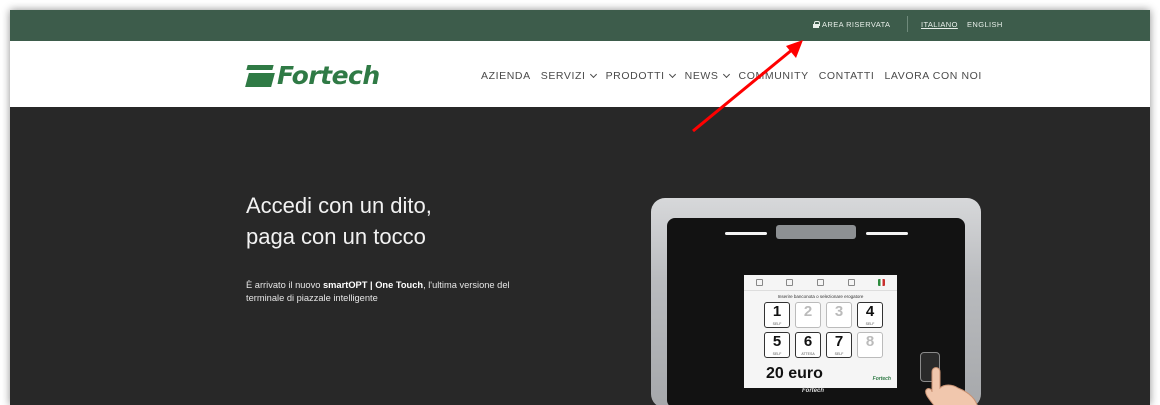  I want to click on intro-product-name: smartOPT | One Touch, so click(373, 285).